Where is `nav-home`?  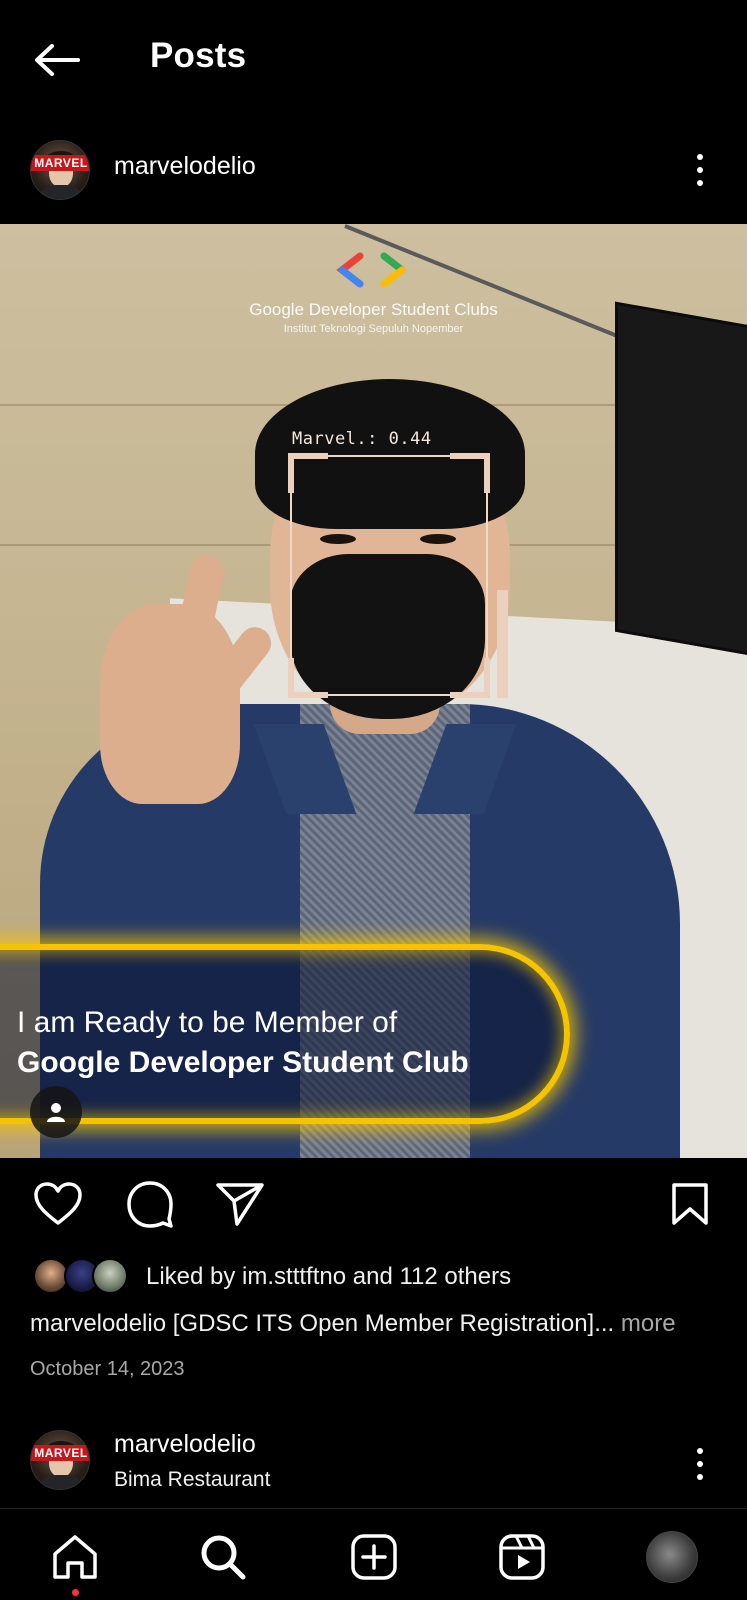 nav-home is located at coordinates (75, 1557).